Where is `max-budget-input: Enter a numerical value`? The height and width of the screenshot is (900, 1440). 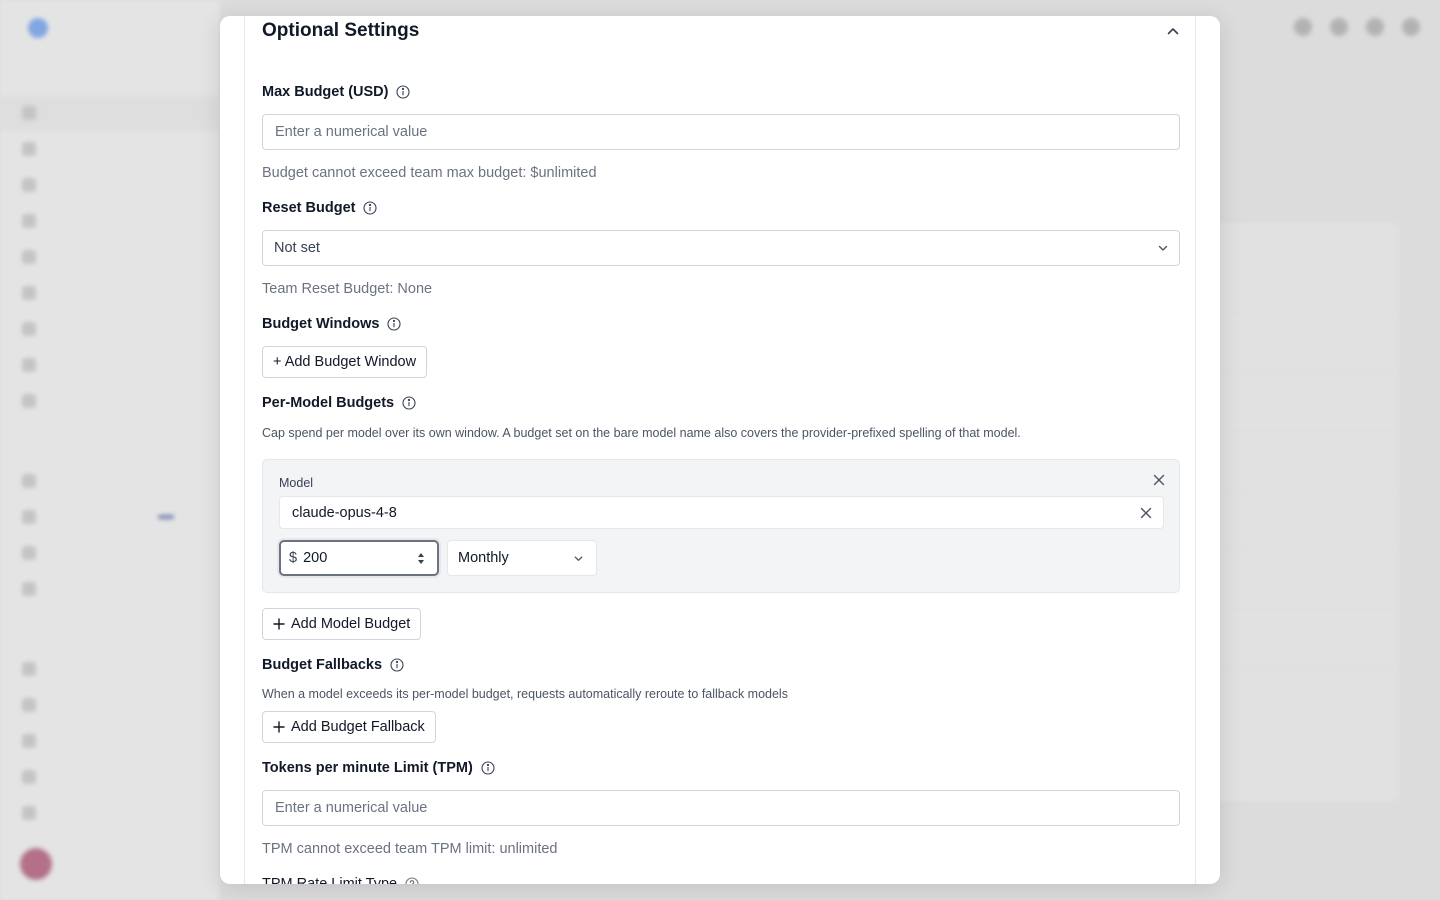
max-budget-input: Enter a numerical value is located at coordinates (721, 132).